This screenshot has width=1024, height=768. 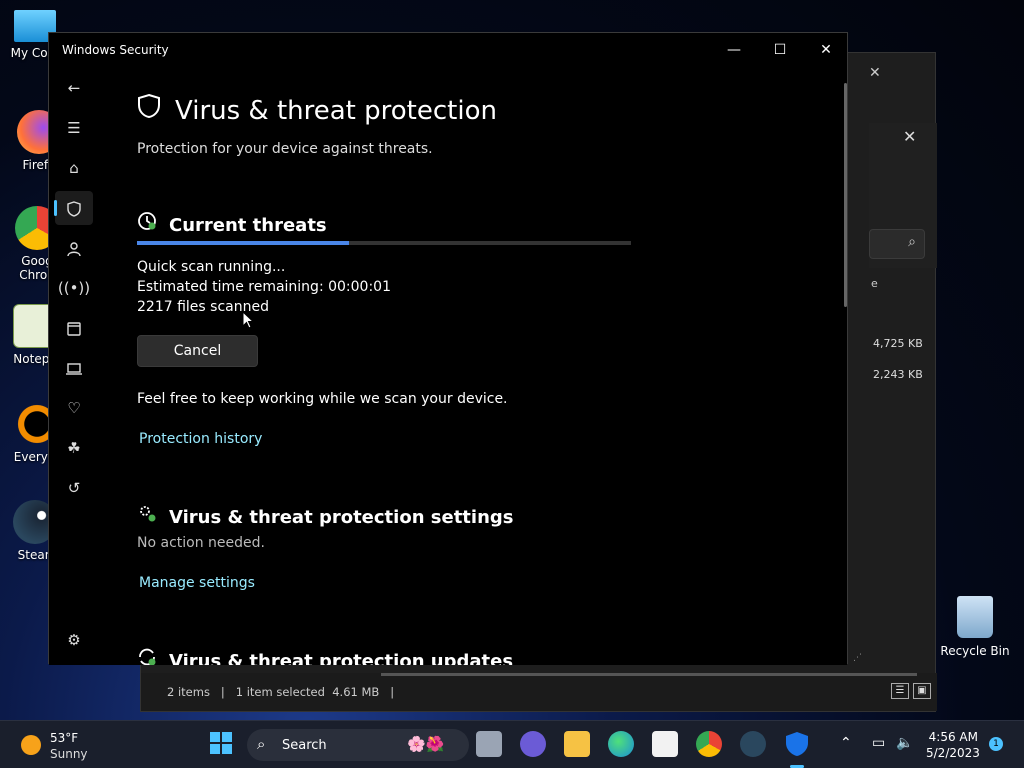 I want to click on details-view-icon: ☰, so click(x=900, y=691).